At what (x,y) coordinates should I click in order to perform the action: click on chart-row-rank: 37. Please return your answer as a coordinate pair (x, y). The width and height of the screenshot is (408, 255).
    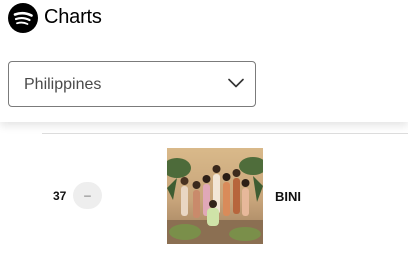
    Looking at the image, I should click on (60, 196).